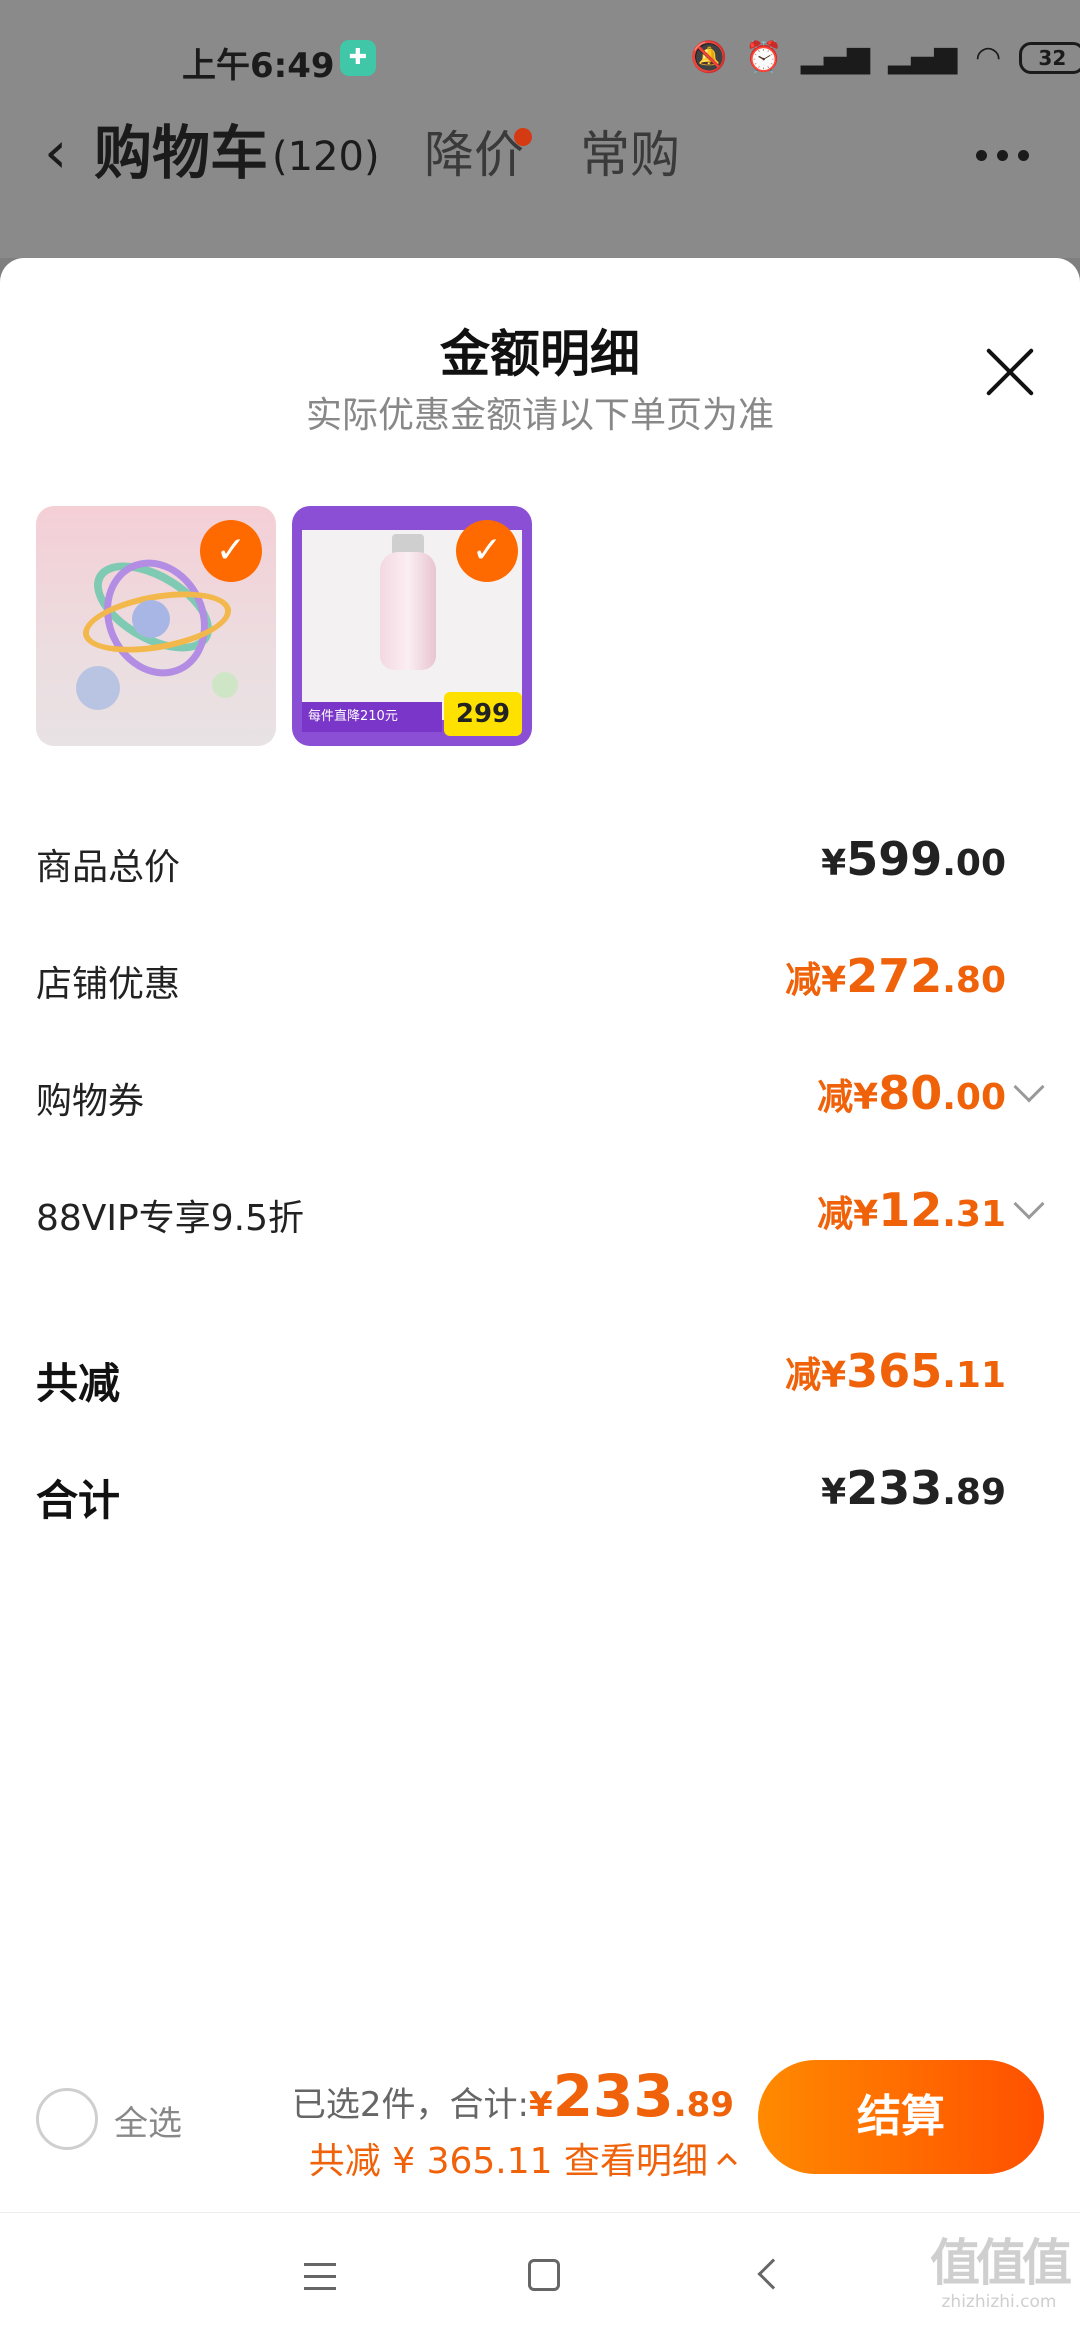 Image resolution: width=1080 pixels, height=2340 pixels. Describe the element at coordinates (483, 714) in the screenshot. I see `promo-price: 299` at that location.